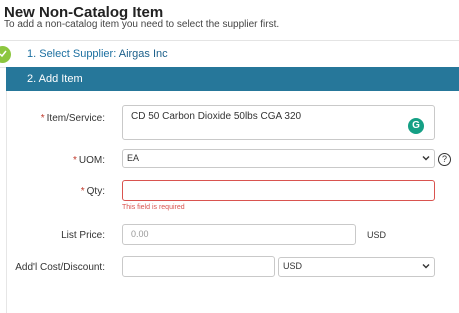 The width and height of the screenshot is (459, 313). I want to click on item-value: CD 50 Carbon Dioxide 50lbs CGA 320, so click(216, 116).